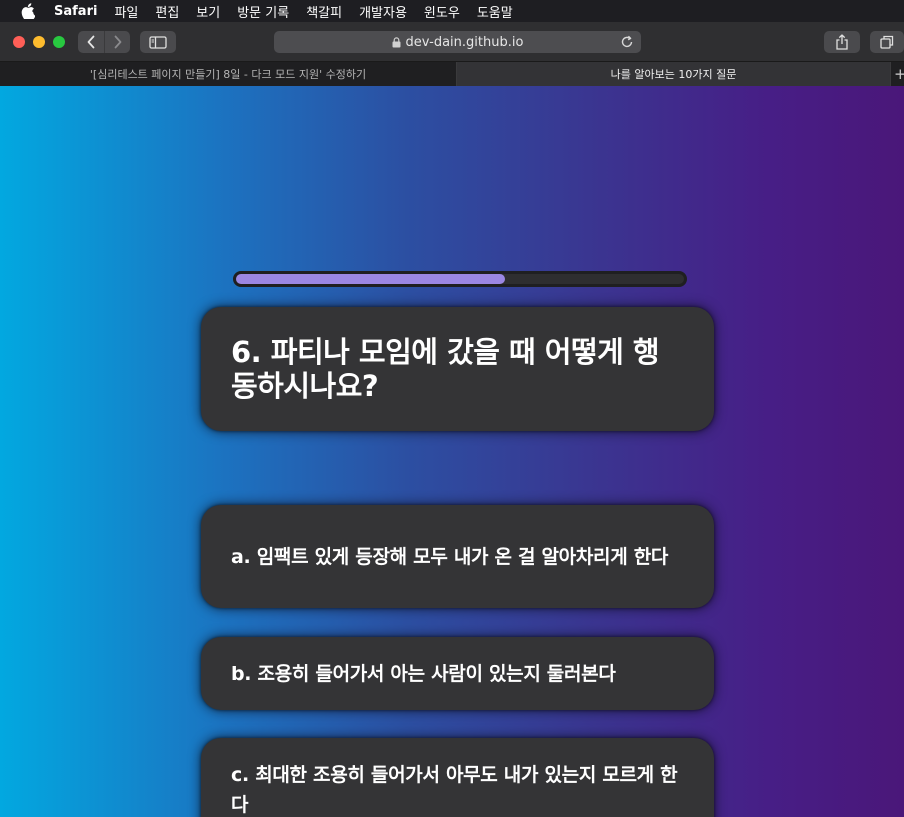 The height and width of the screenshot is (817, 904). I want to click on question-card: 6. 파티나 모임에 갔을 때 어떻게 행동하시나요?, so click(457, 369).